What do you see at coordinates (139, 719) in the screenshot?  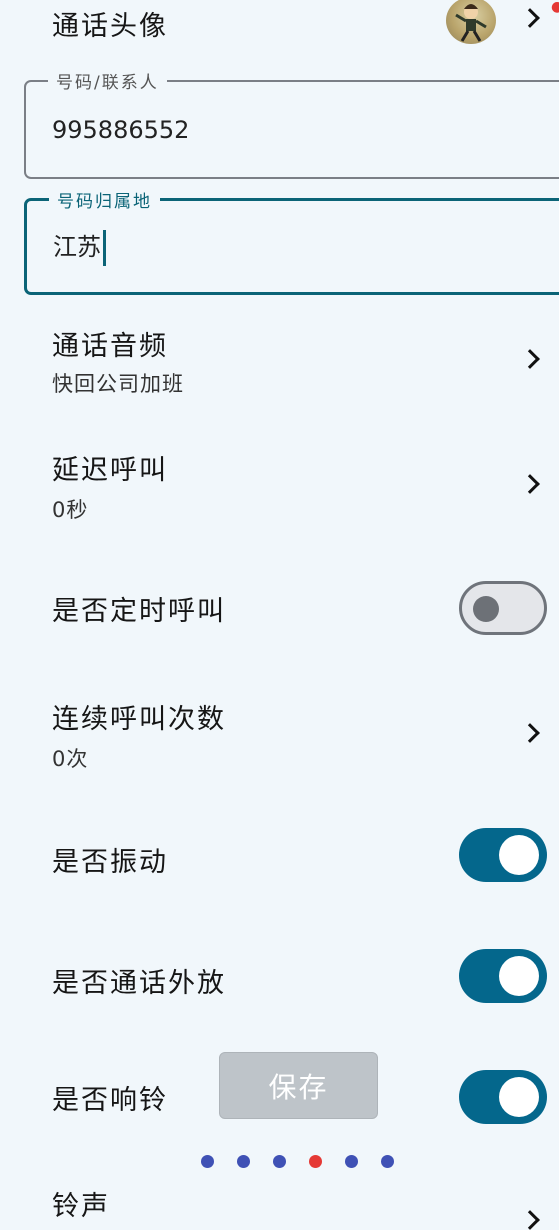 I see `repeat-row-label: 连续呼叫次数` at bounding box center [139, 719].